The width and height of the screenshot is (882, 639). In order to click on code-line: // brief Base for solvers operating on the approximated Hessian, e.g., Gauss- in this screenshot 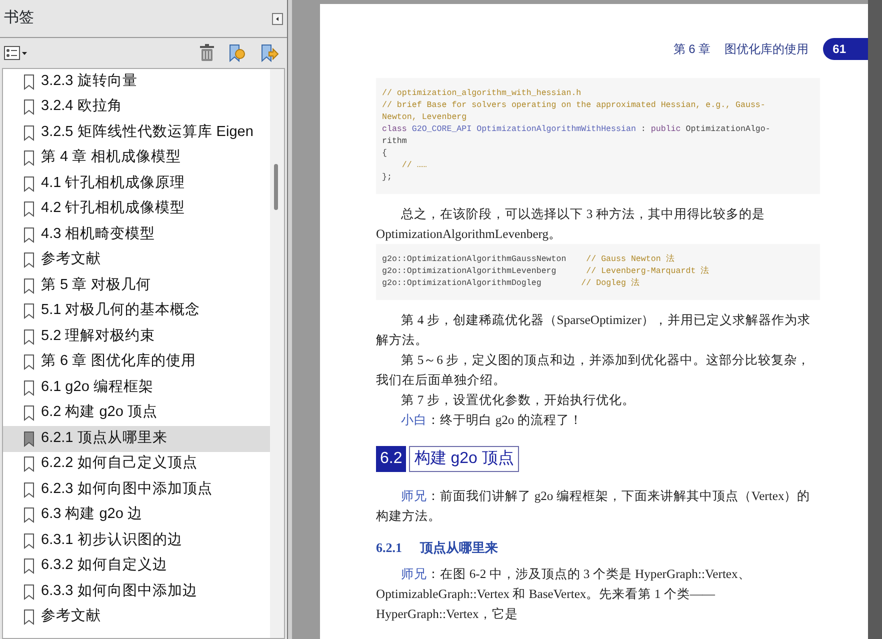, I will do `click(574, 106)`.